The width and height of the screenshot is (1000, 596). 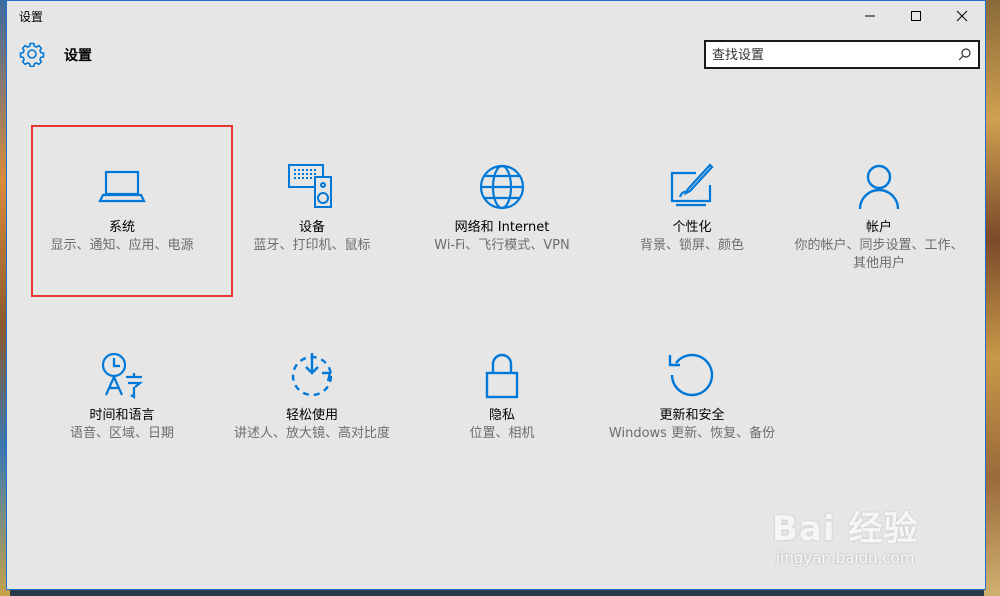 I want to click on tile-time-language-name: 时间和语言, so click(x=122, y=415).